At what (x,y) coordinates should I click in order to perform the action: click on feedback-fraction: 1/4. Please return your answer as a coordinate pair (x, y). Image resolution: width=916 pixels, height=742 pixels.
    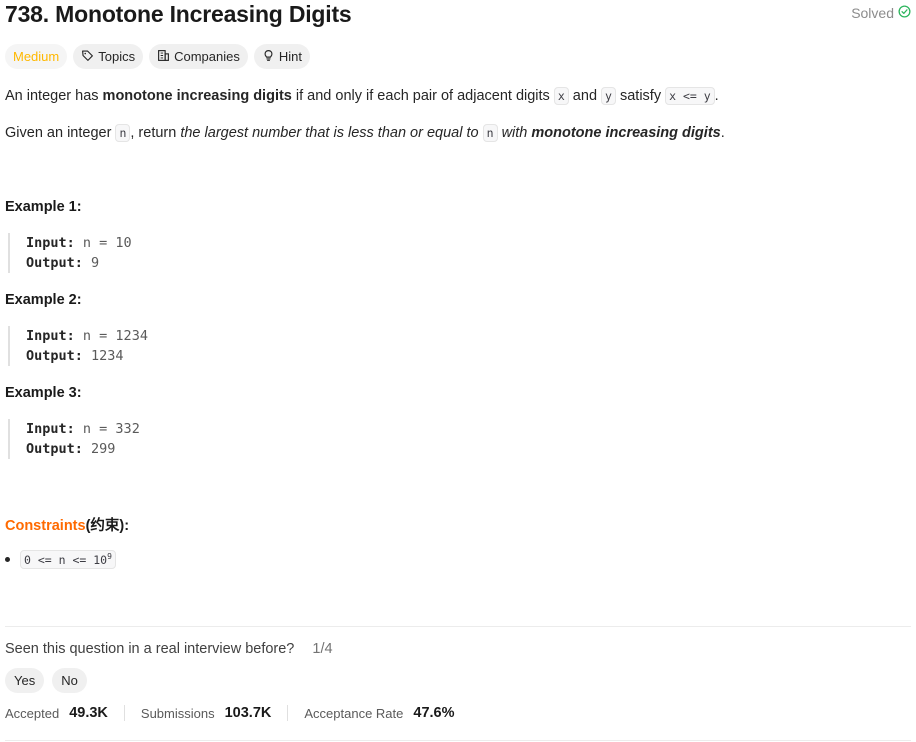
    Looking at the image, I should click on (322, 649).